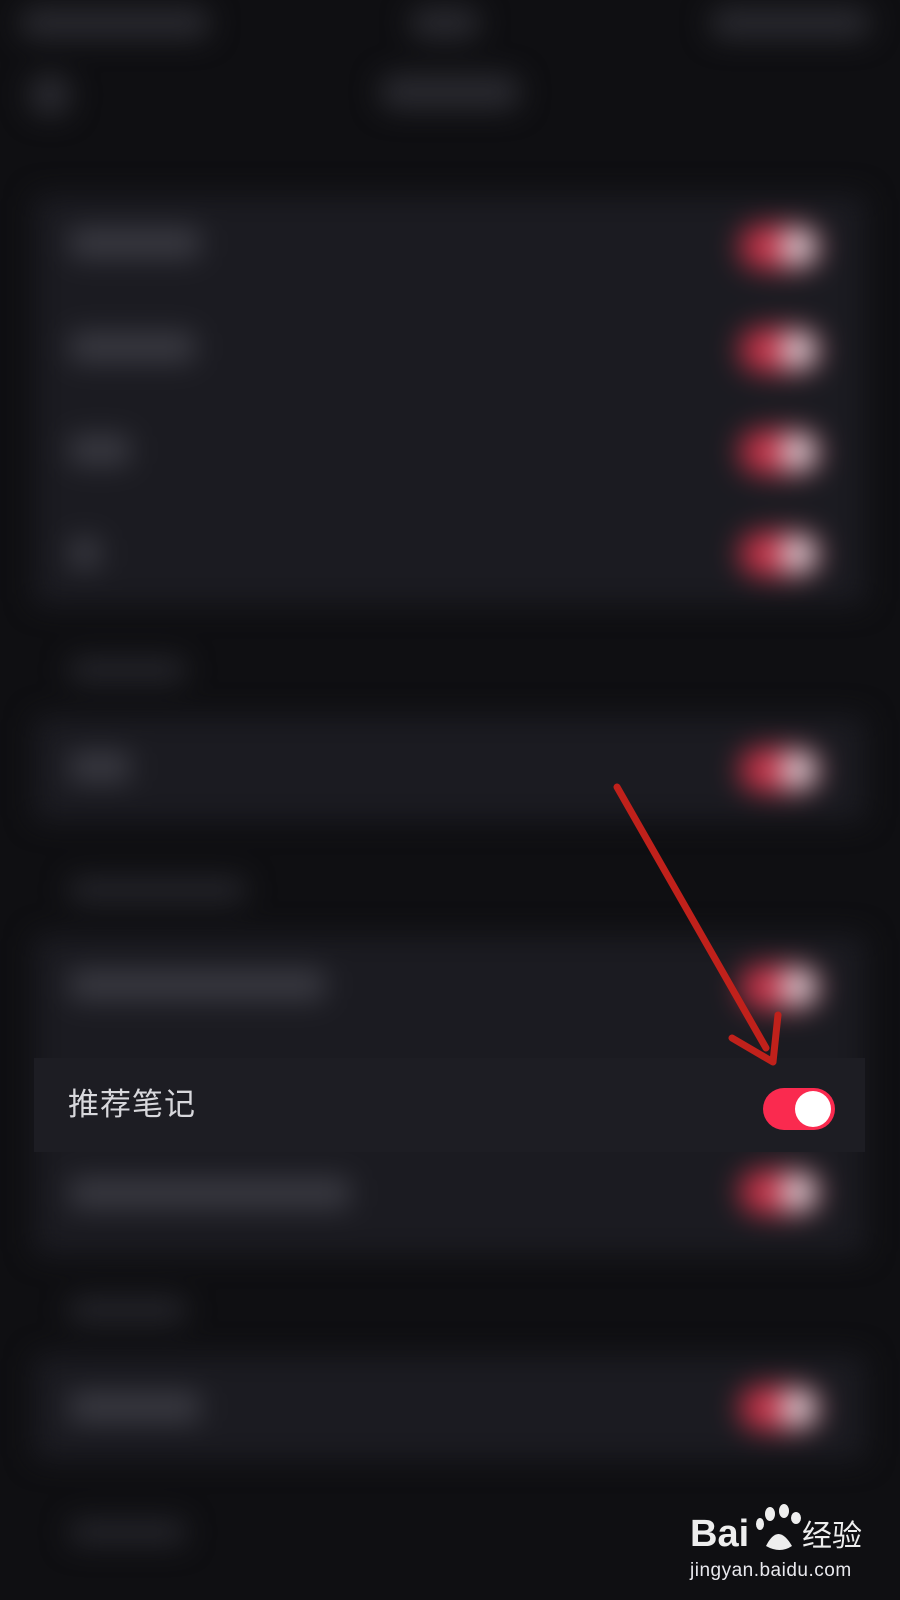  Describe the element at coordinates (697, 924) in the screenshot. I see `arrow-icon` at that location.